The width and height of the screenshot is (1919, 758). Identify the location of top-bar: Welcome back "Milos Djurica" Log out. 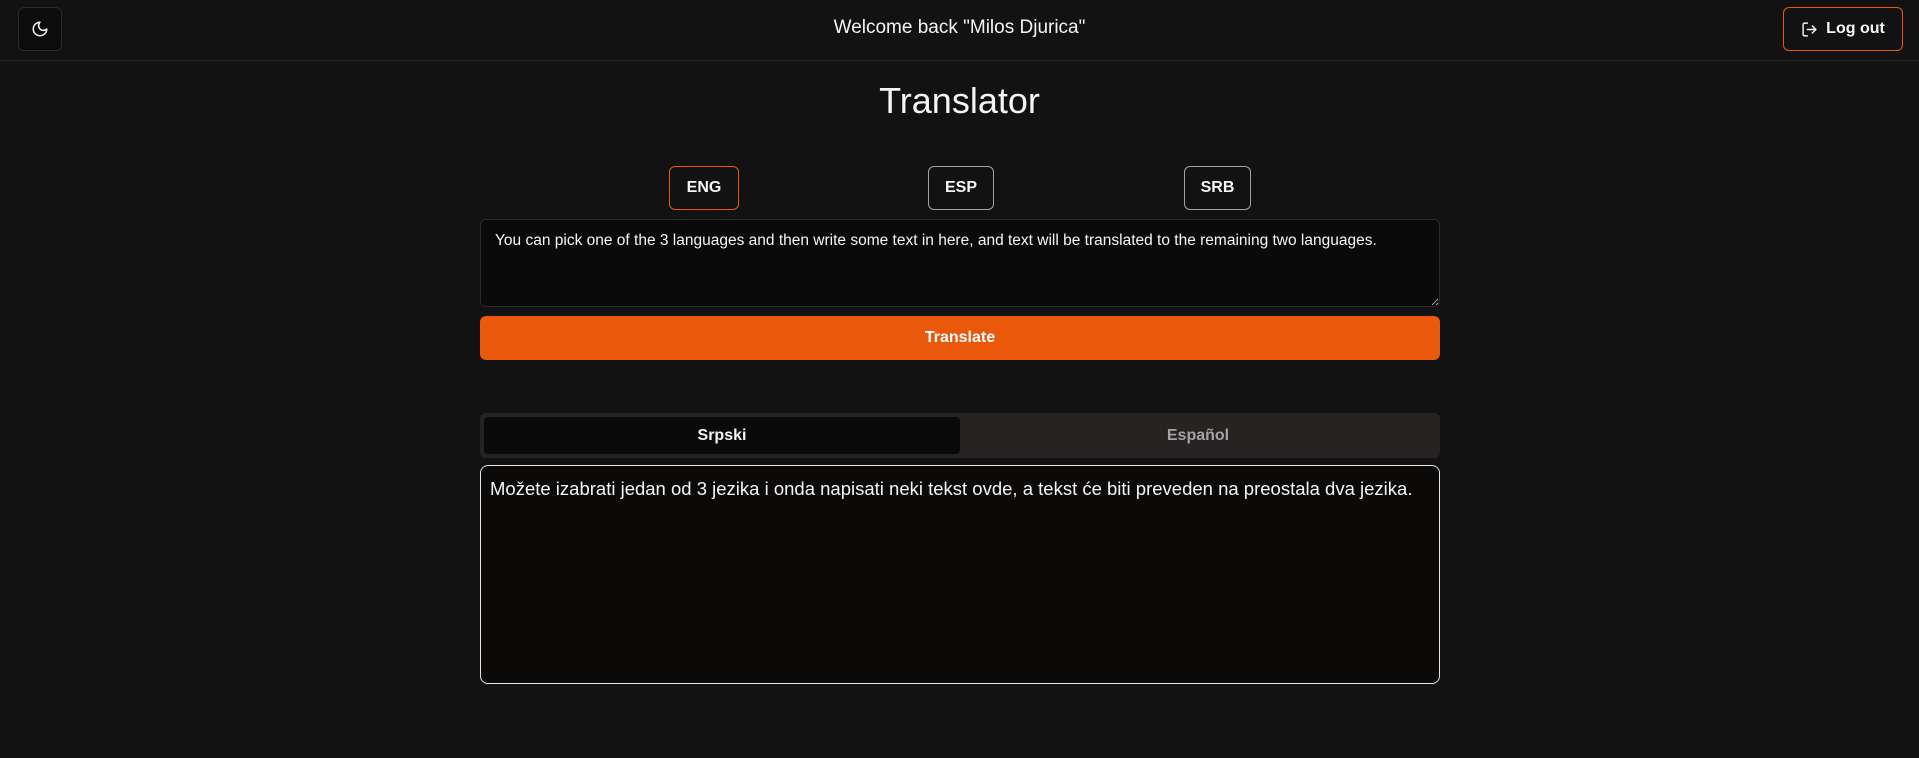
(959, 30).